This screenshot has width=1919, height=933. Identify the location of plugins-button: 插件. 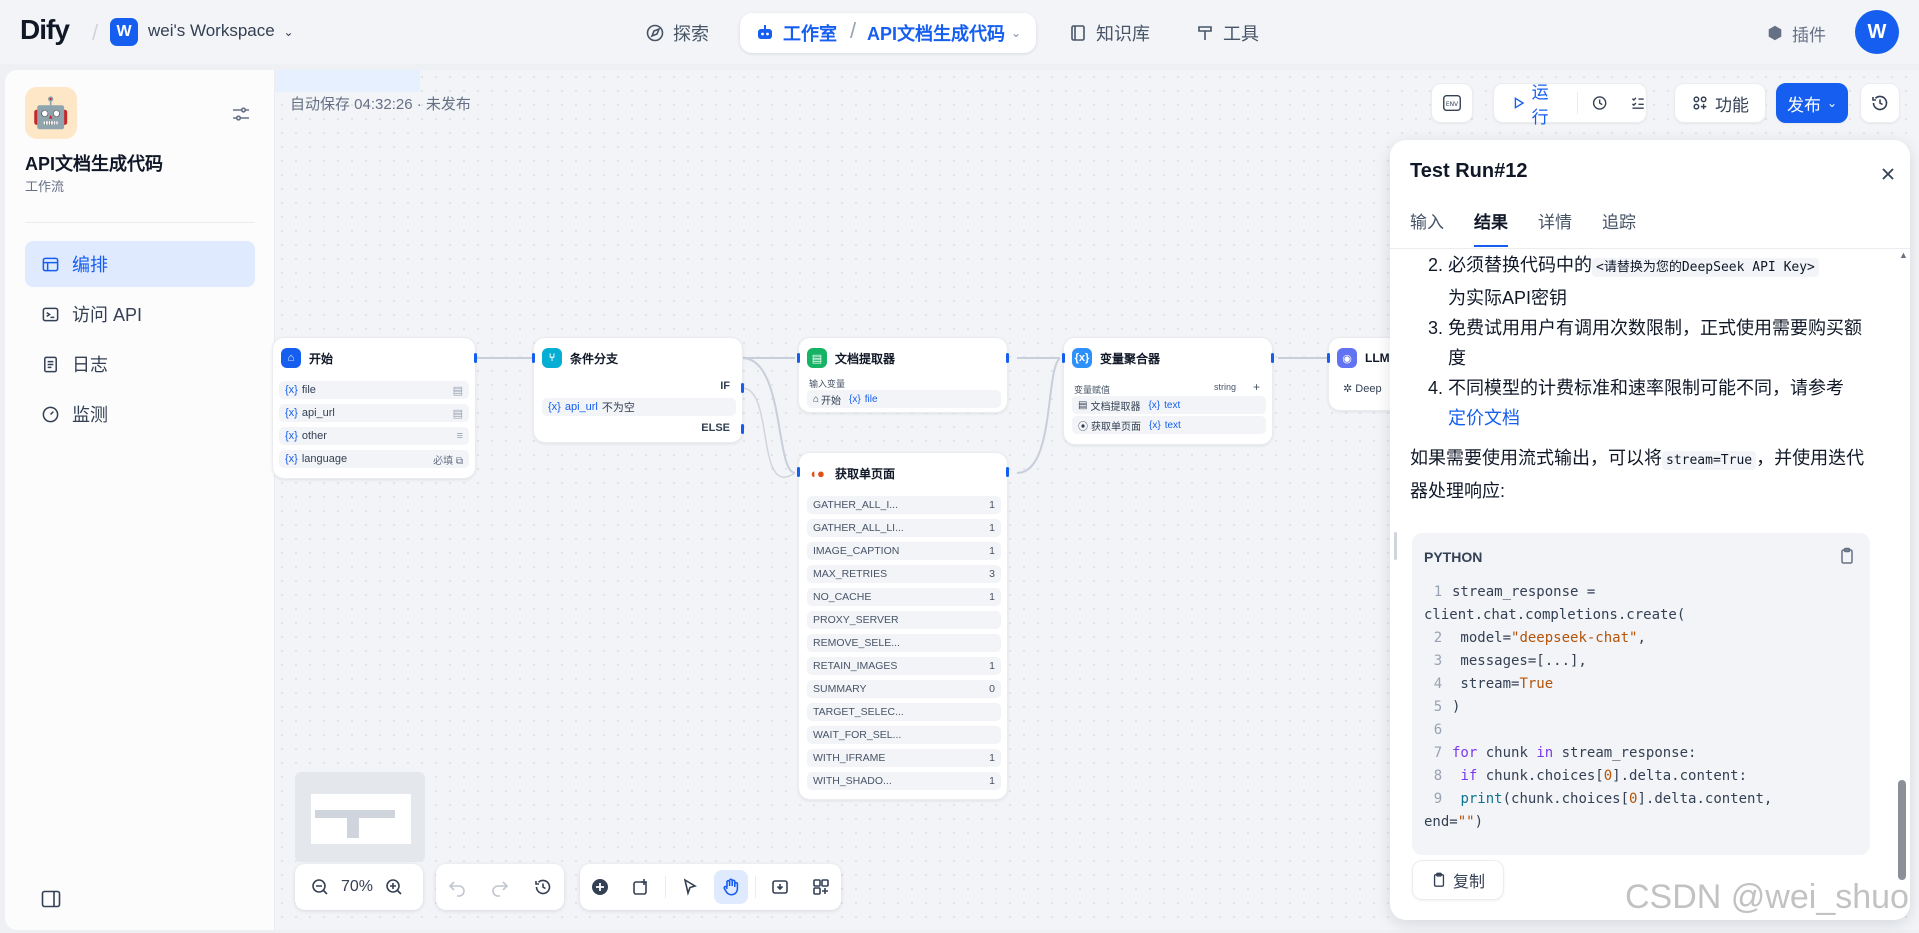
(1796, 33).